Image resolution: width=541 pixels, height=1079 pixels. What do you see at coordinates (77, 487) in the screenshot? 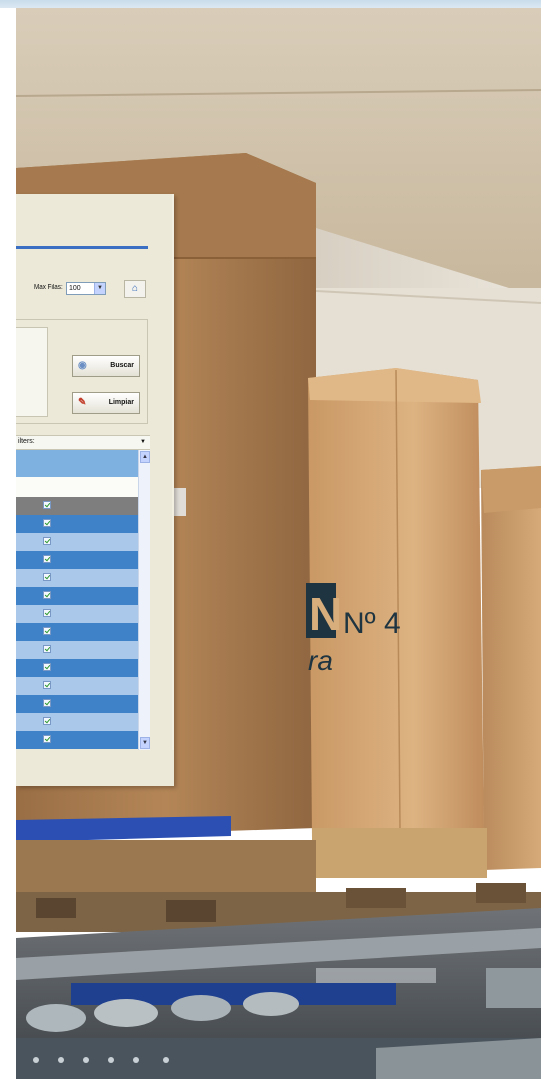
I see `grid-subheader` at bounding box center [77, 487].